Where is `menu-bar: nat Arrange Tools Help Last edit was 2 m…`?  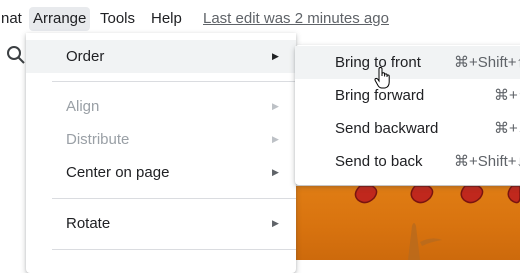
menu-bar: nat Arrange Tools Help Last edit was 2 m… is located at coordinates (260, 18).